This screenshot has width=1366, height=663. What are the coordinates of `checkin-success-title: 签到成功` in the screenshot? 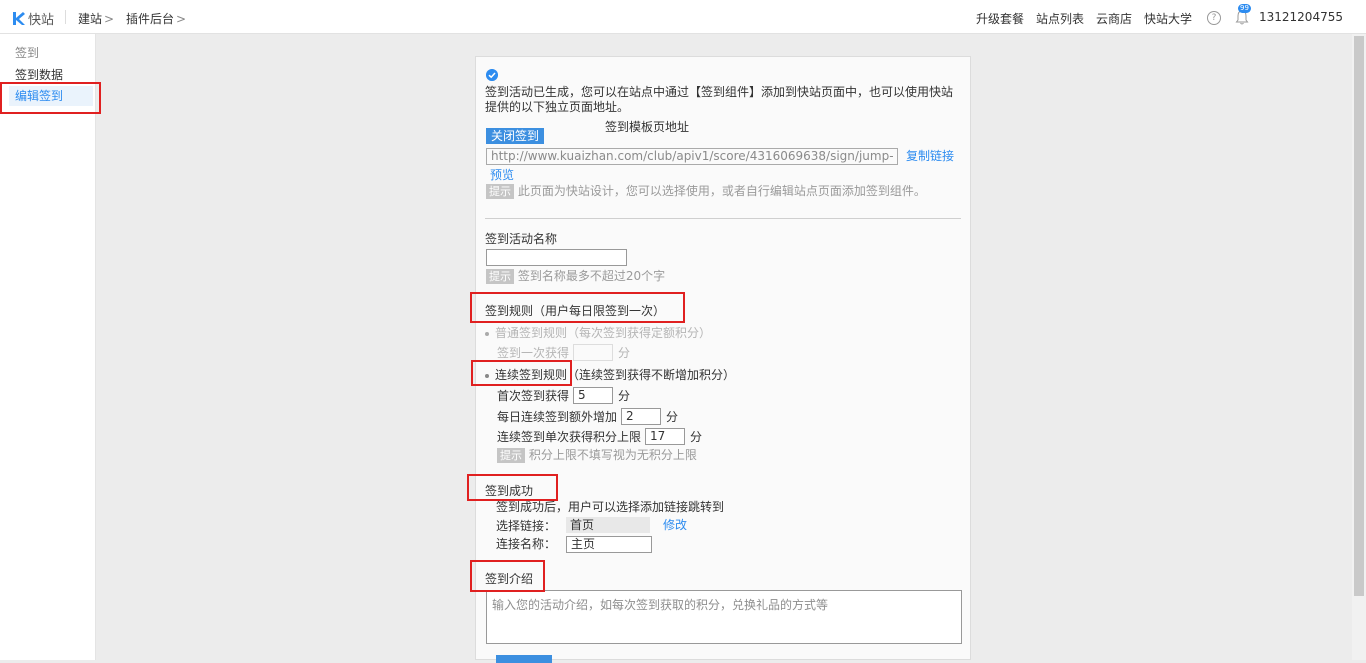 It's located at (509, 491).